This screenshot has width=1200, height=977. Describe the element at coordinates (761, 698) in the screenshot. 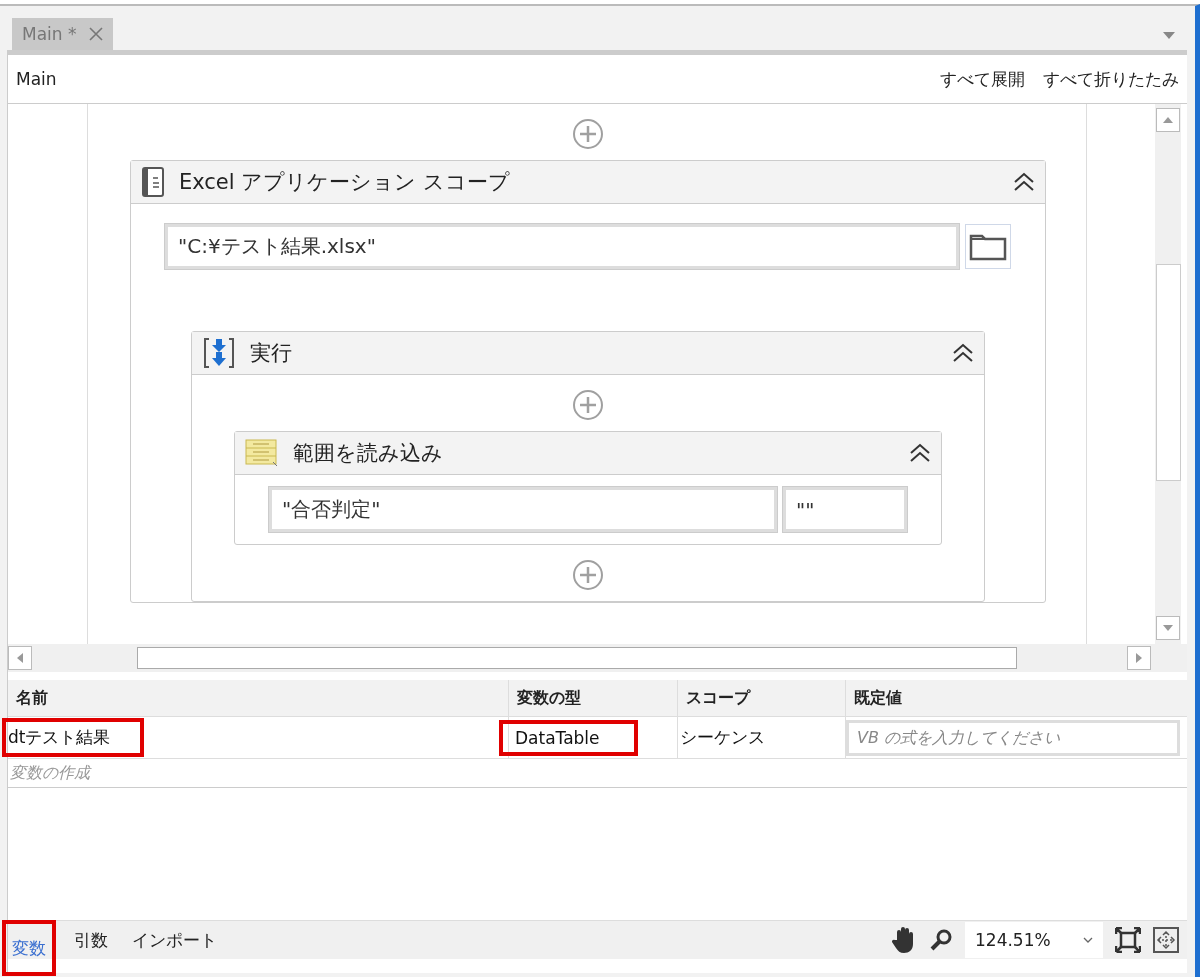

I see `column-header: スコープ` at that location.